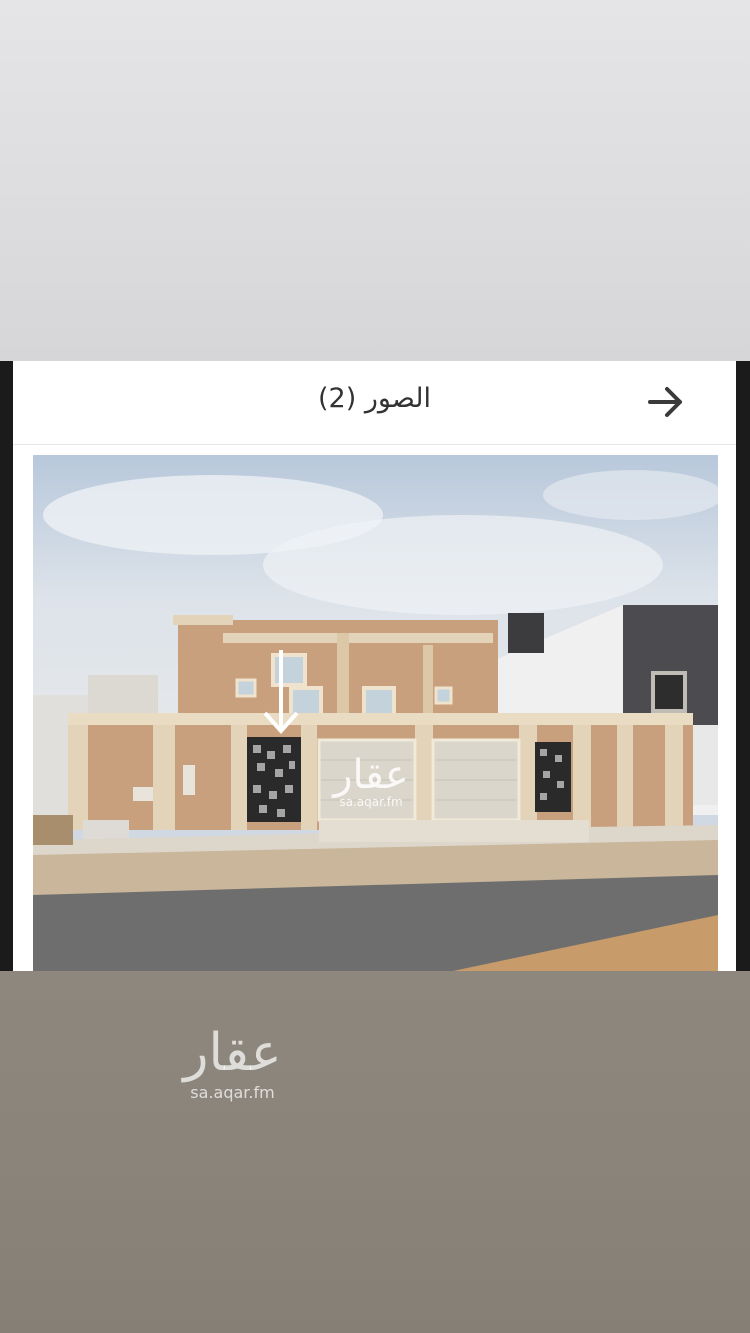  I want to click on watermark-logo: عقار, so click(371, 775).